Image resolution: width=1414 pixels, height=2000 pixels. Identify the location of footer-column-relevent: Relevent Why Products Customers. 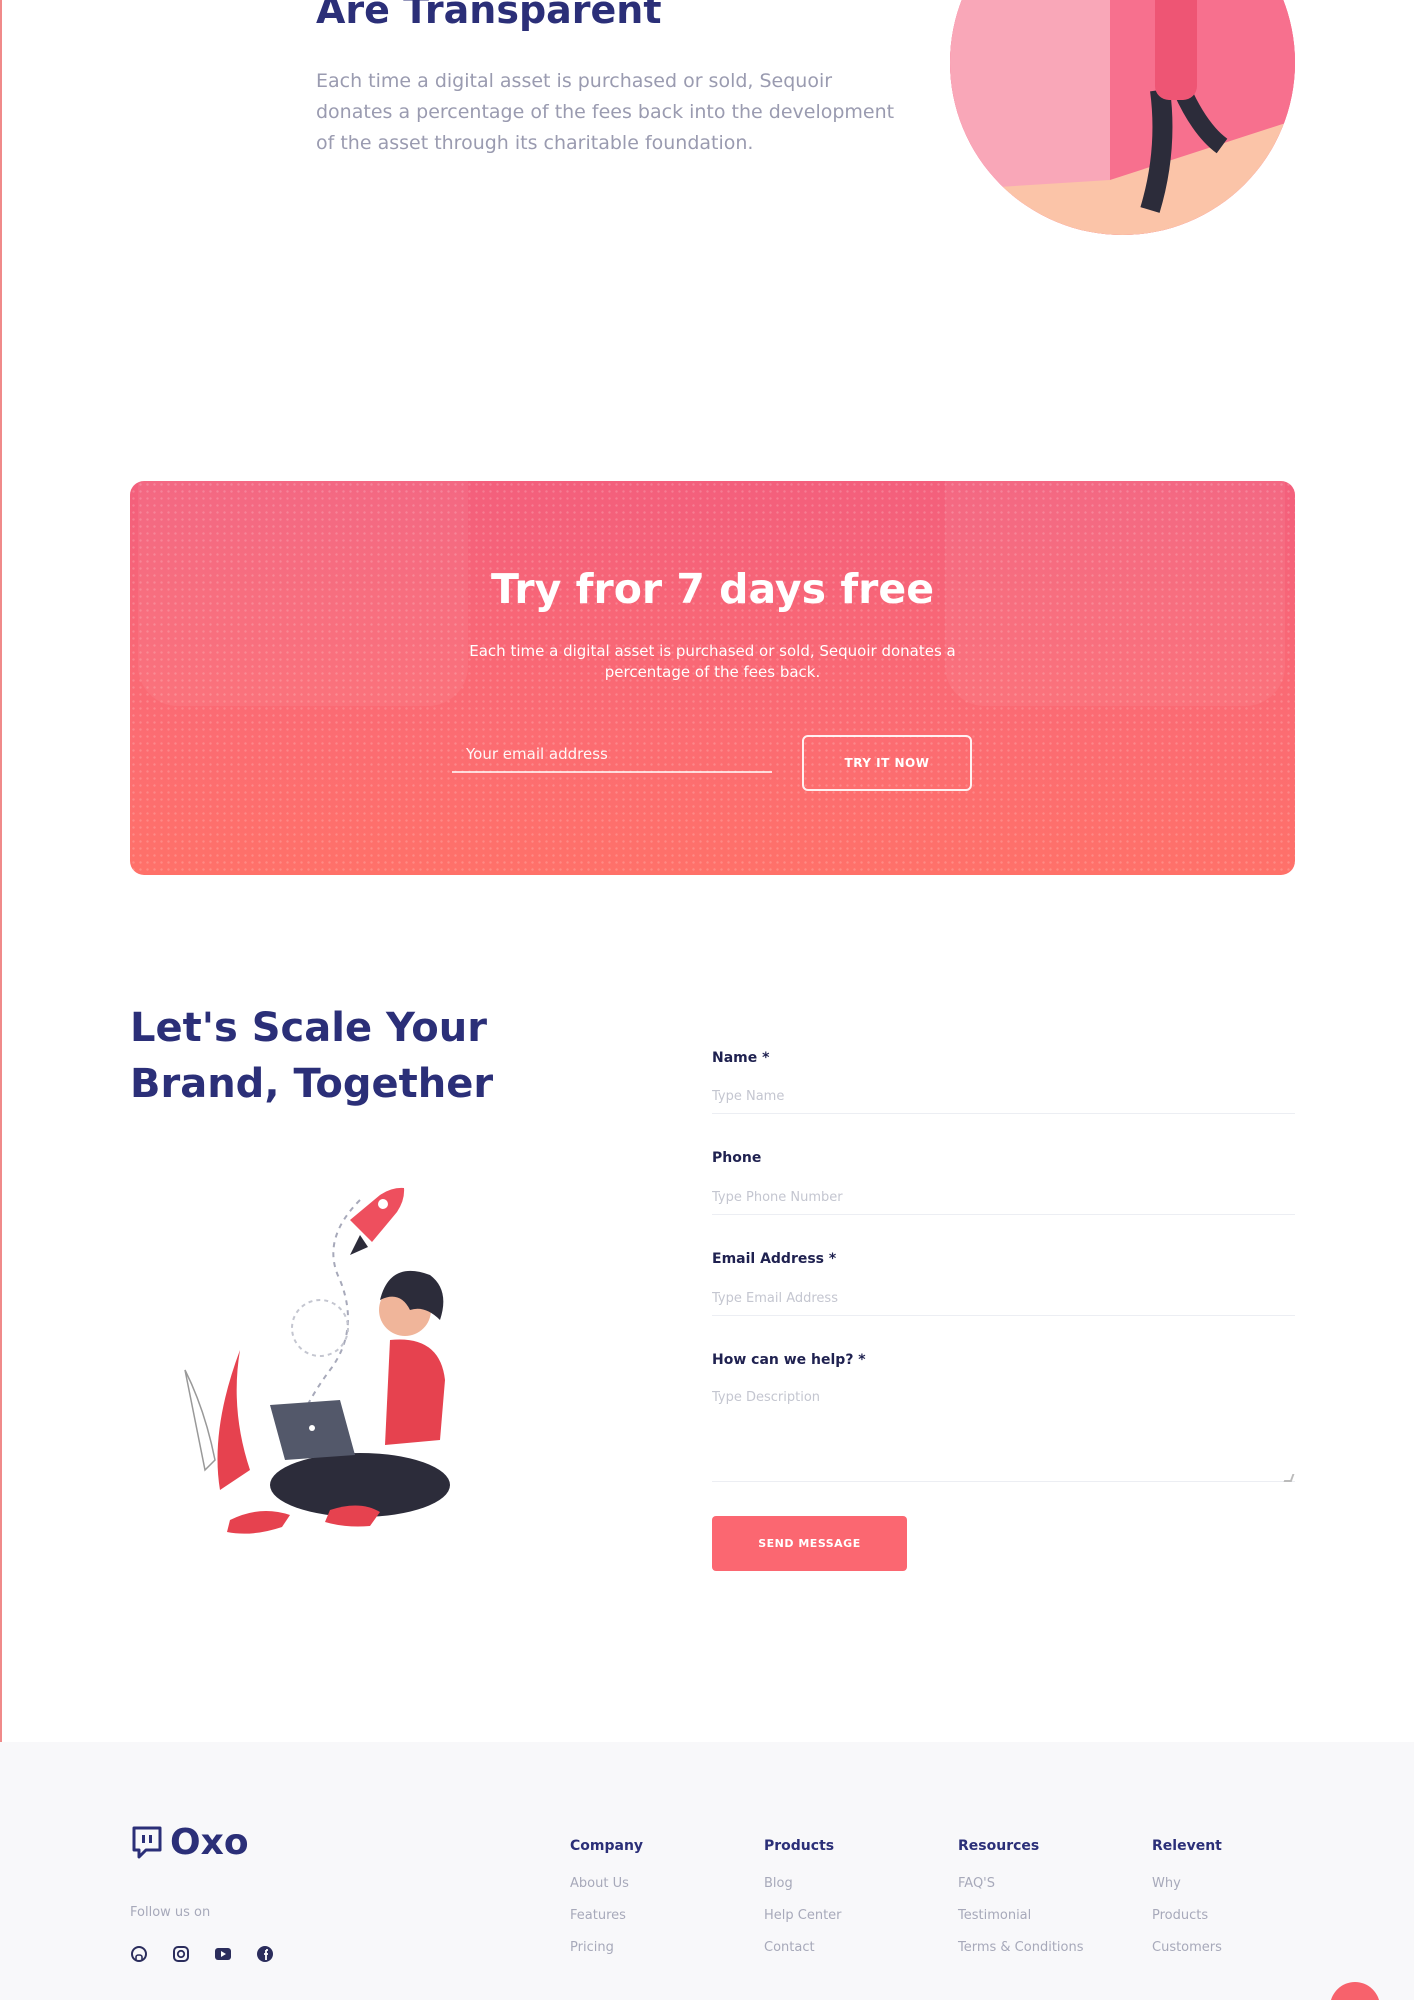
(1187, 1901).